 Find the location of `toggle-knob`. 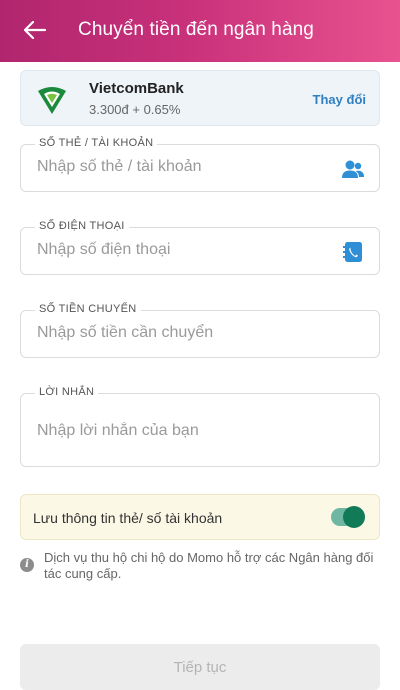

toggle-knob is located at coordinates (354, 517).